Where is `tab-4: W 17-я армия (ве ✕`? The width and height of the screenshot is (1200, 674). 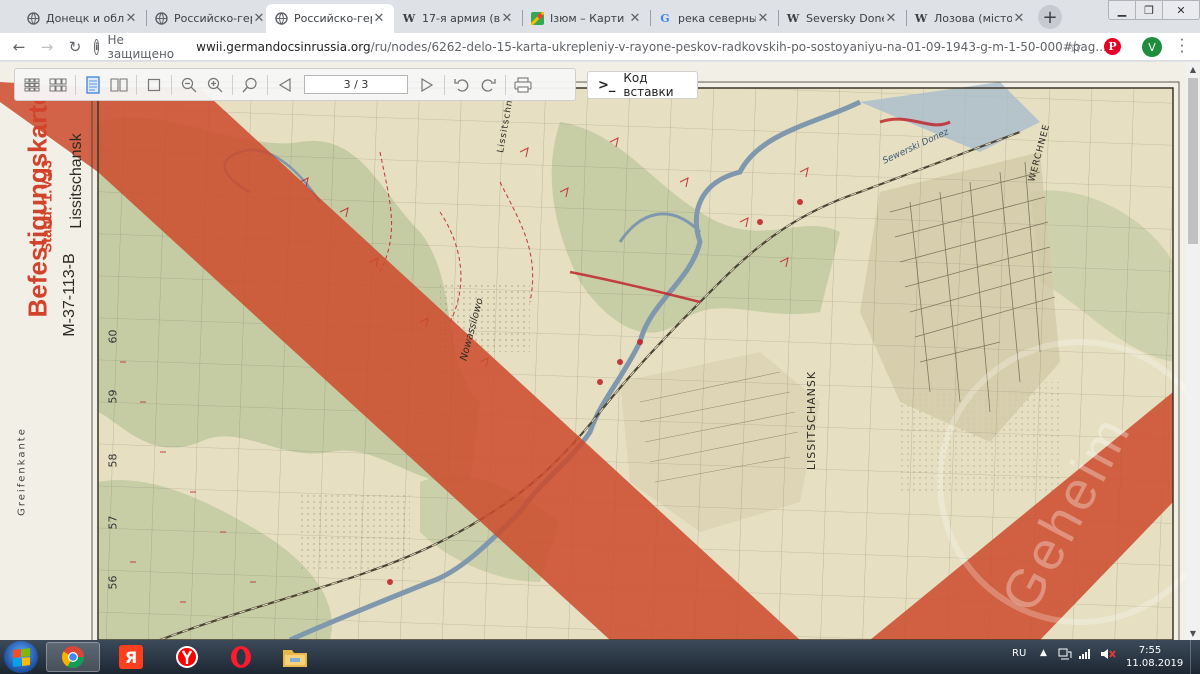
tab-4: W 17-я армия (ве ✕ is located at coordinates (458, 18).